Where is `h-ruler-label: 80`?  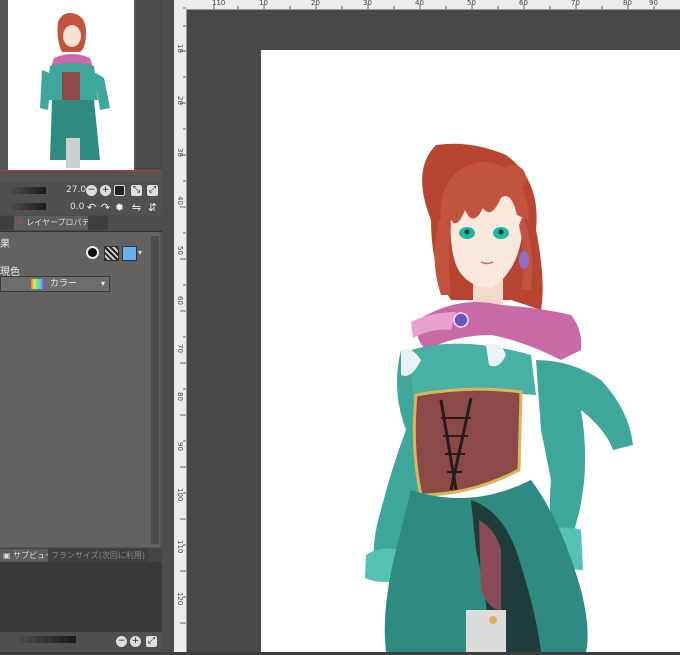
h-ruler-label: 80 is located at coordinates (627, 3).